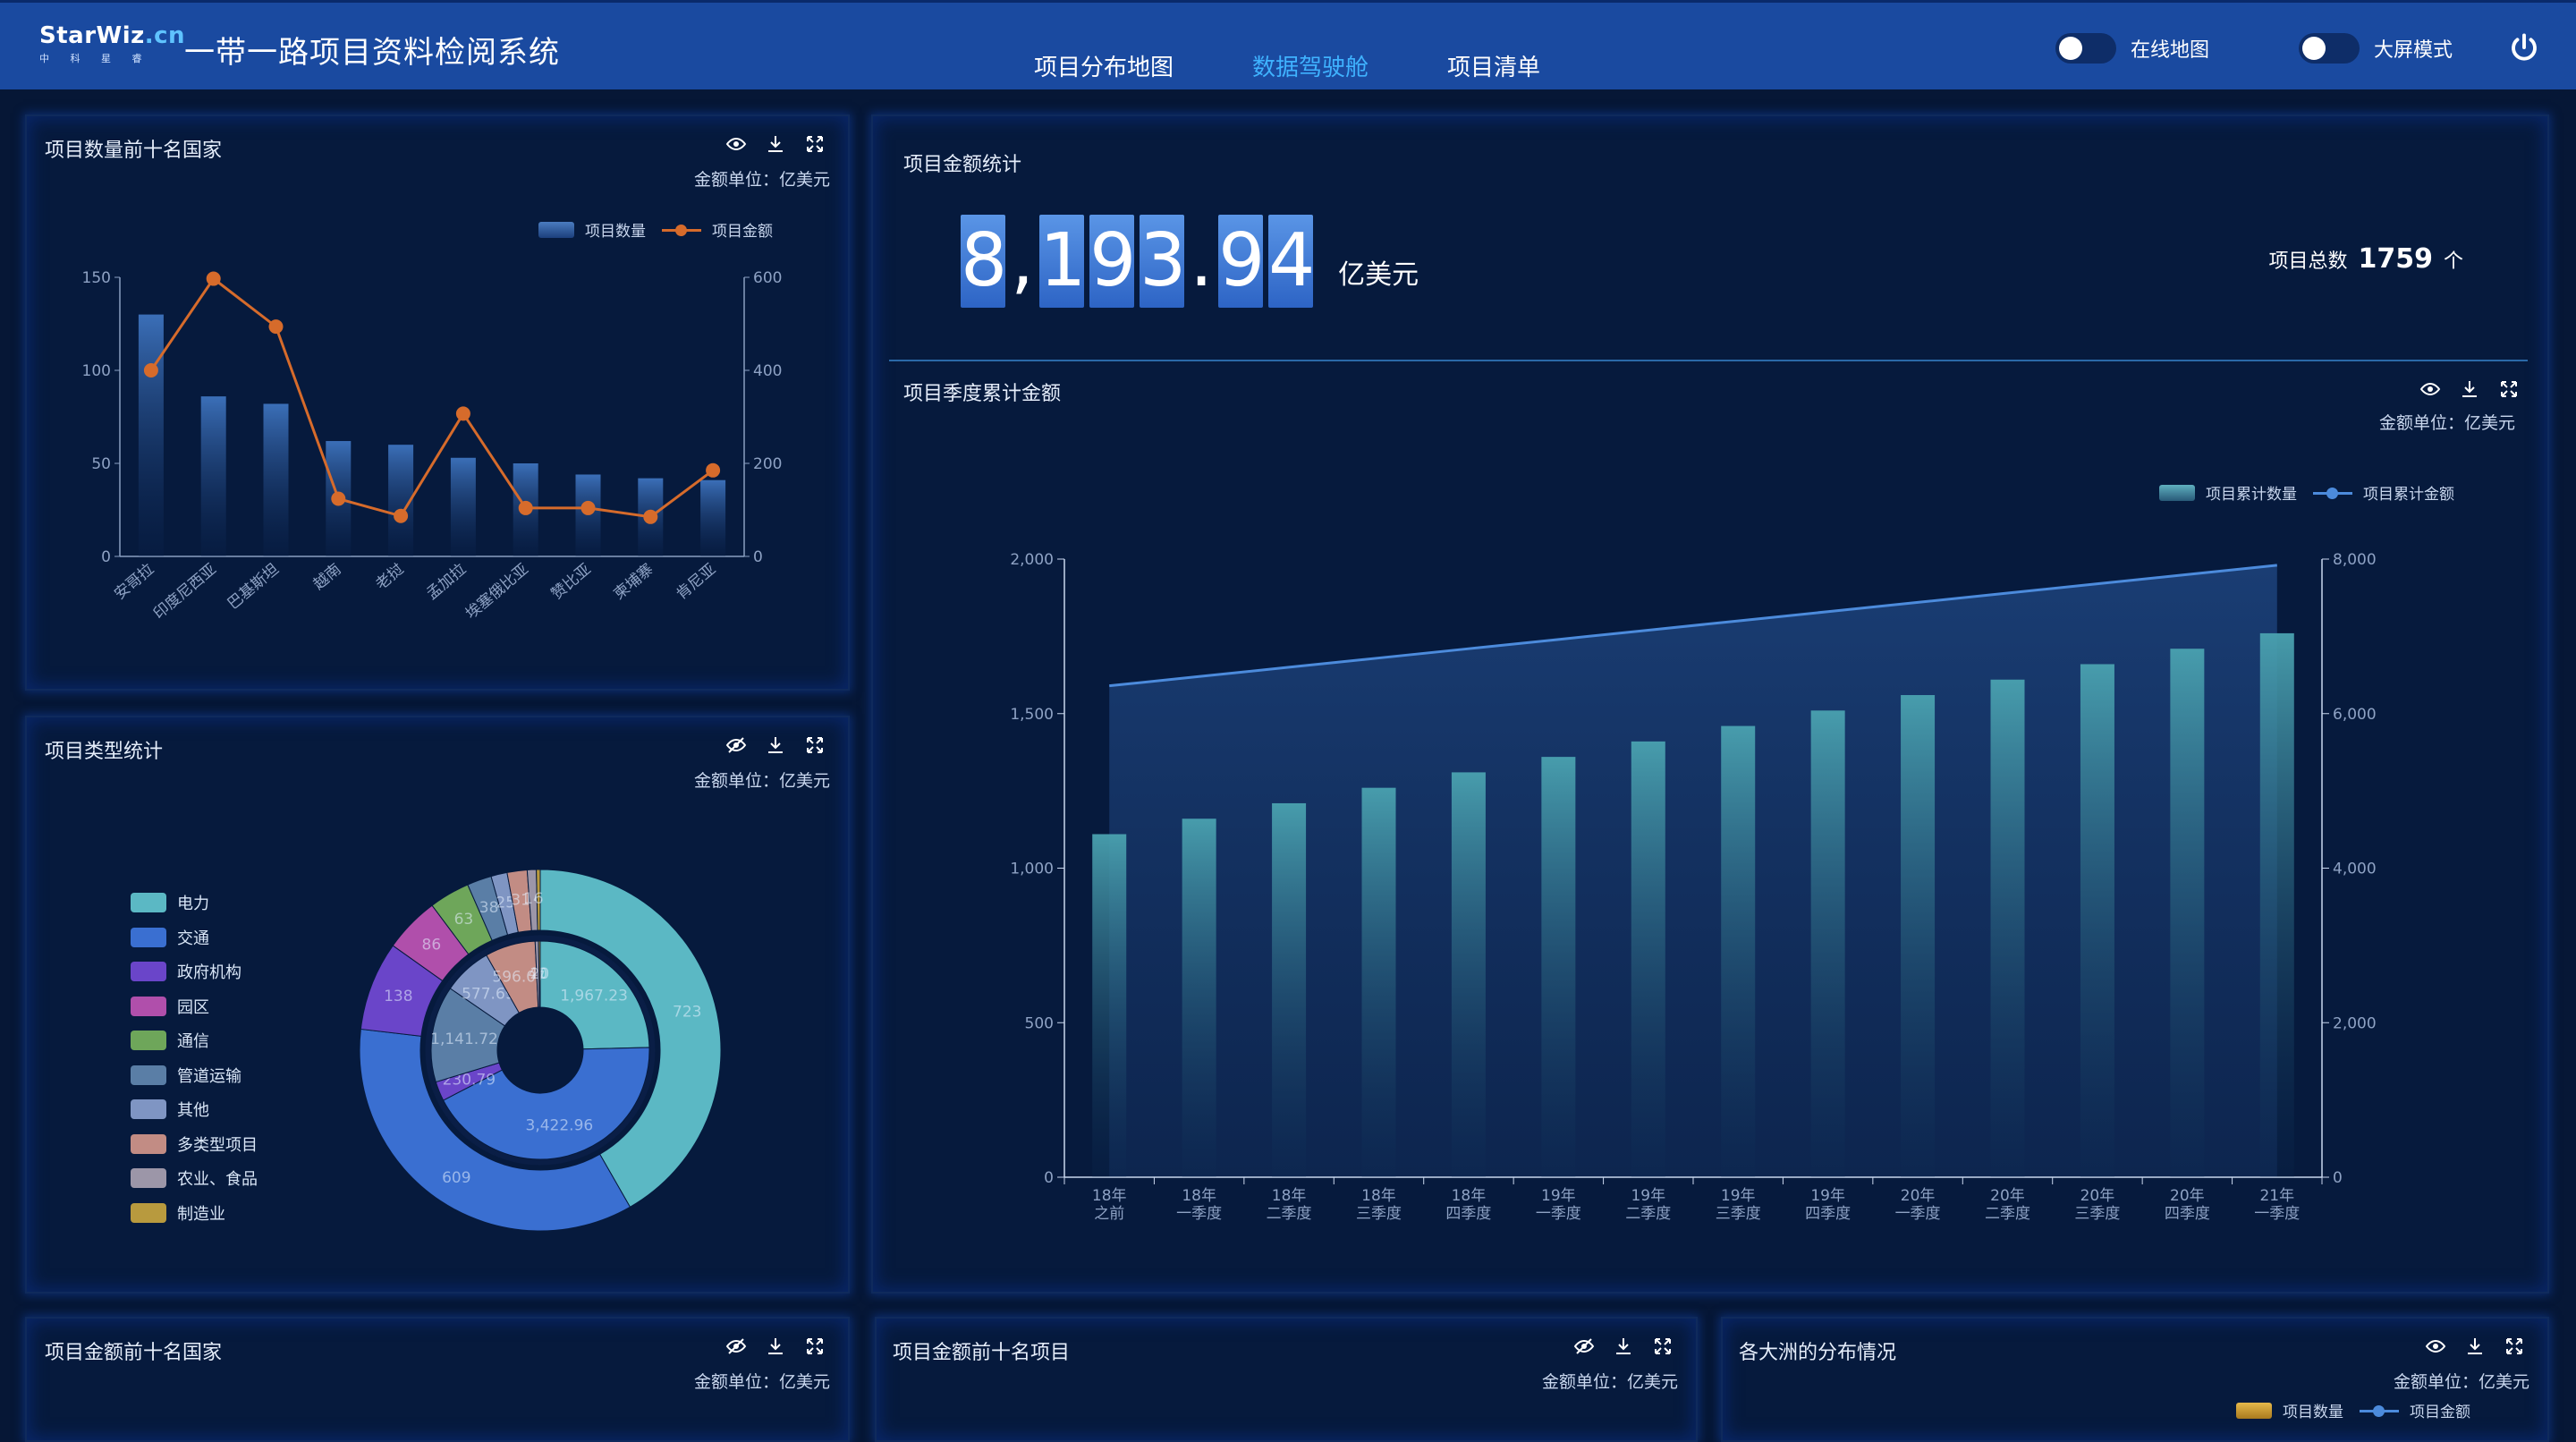 Image resolution: width=2576 pixels, height=1442 pixels. Describe the element at coordinates (634, 582) in the screenshot. I see `x-tick-label: 柬埔寨` at that location.